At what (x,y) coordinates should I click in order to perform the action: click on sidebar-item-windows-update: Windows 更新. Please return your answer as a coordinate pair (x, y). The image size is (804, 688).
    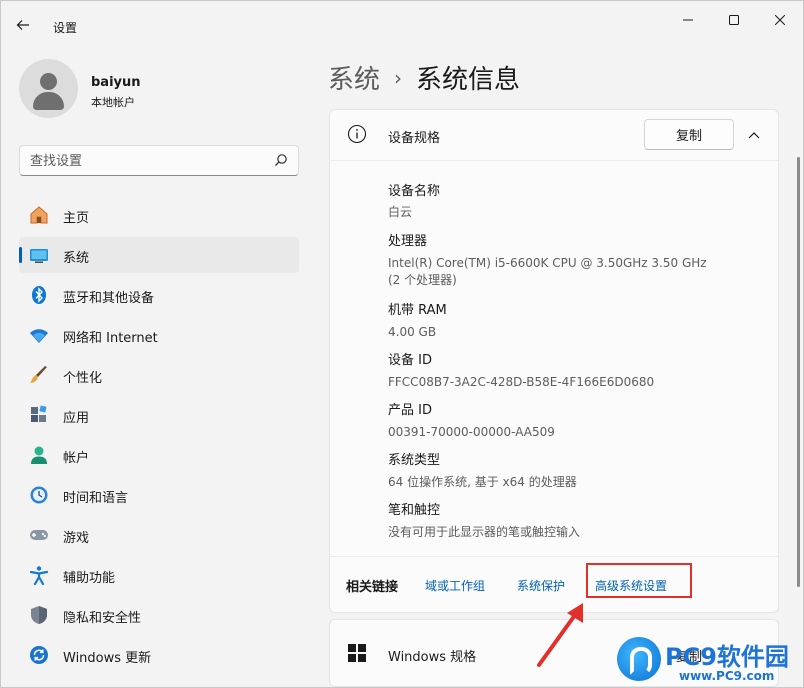
    Looking at the image, I should click on (159, 655).